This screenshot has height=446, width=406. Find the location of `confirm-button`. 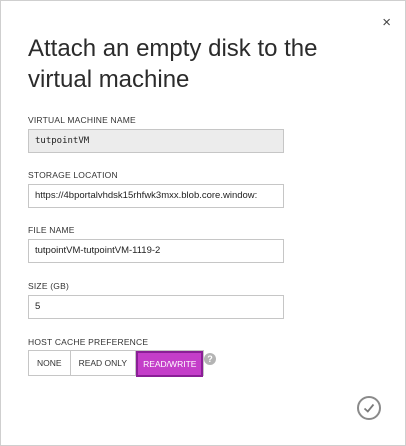

confirm-button is located at coordinates (369, 408).